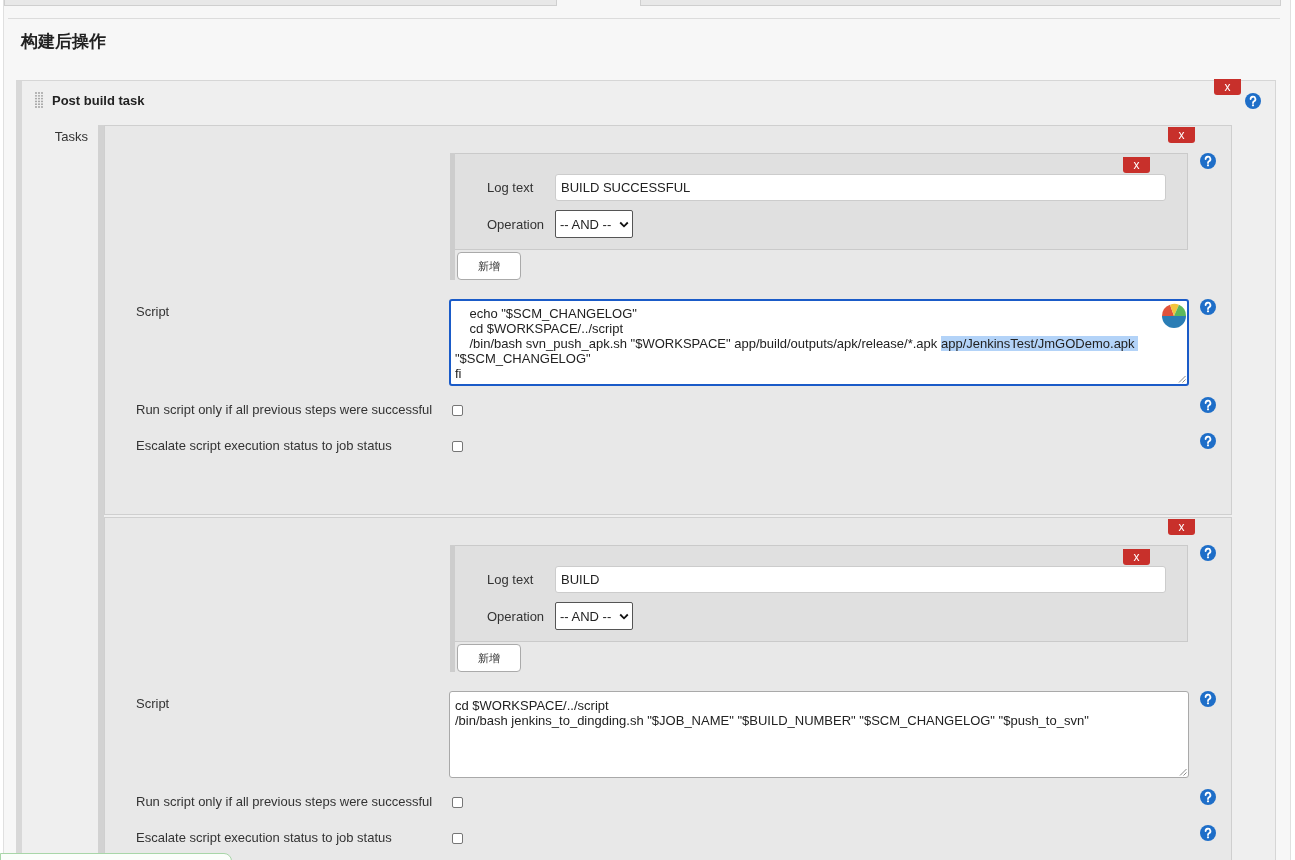 Image resolution: width=1295 pixels, height=860 pixels. I want to click on log-text-input: BUILD, so click(860, 579).